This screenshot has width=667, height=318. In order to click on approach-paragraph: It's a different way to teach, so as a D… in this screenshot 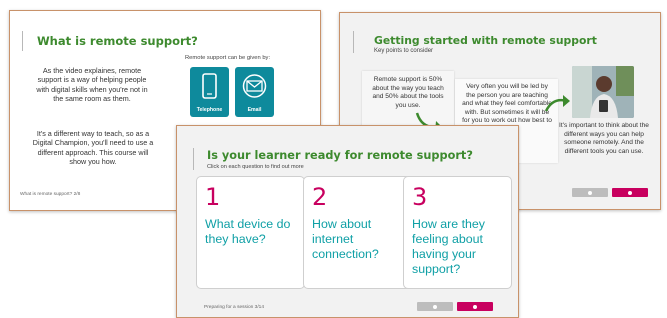, I will do `click(93, 148)`.